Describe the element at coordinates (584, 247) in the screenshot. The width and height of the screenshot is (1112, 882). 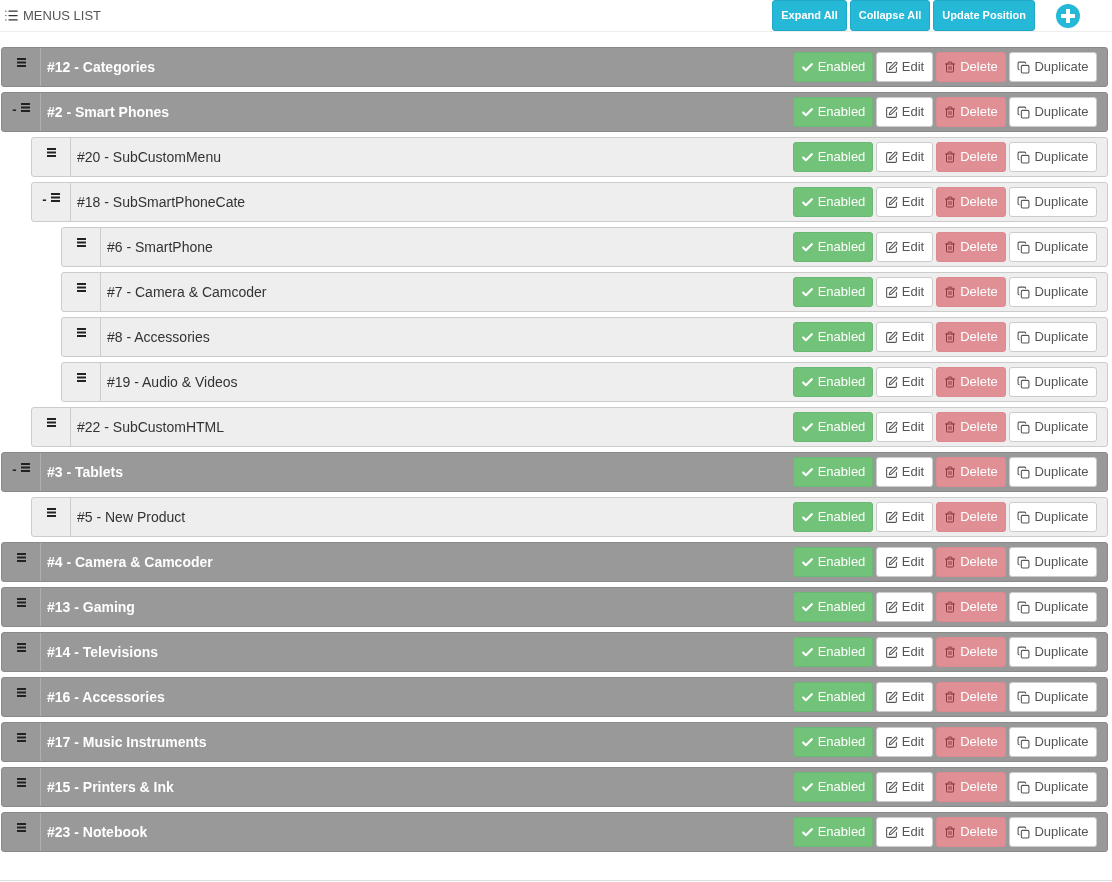
I see `menu-row: #6 - SmartPhone Enabled Edit Delete Duplicate` at that location.